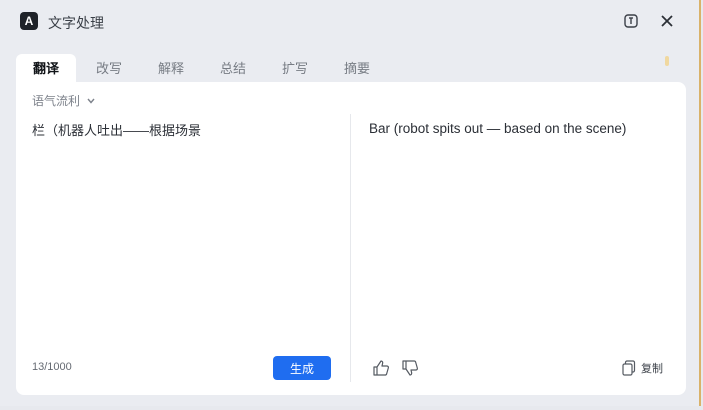 The height and width of the screenshot is (410, 703). What do you see at coordinates (295, 68) in the screenshot?
I see `tab-expand: 扩写` at bounding box center [295, 68].